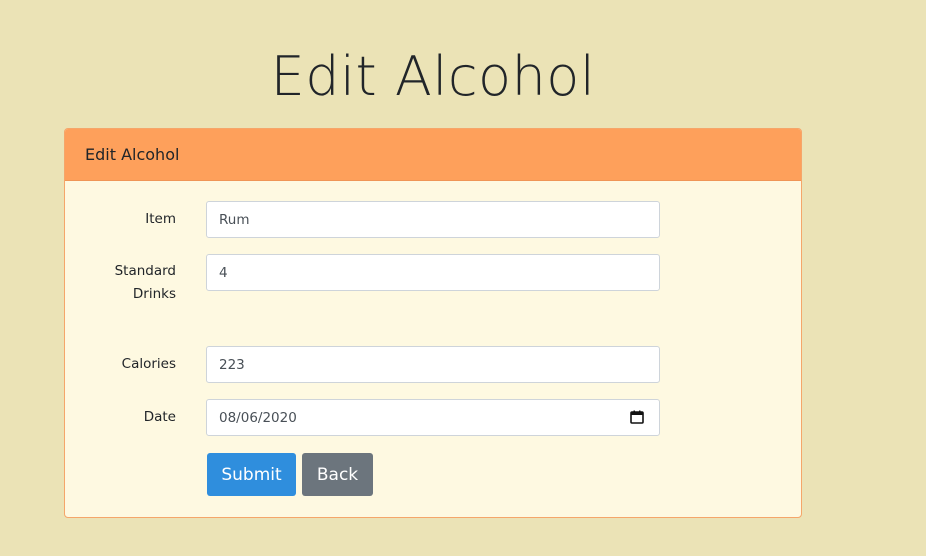 The width and height of the screenshot is (926, 556). What do you see at coordinates (251, 474) in the screenshot?
I see `submit-button: Submit` at bounding box center [251, 474].